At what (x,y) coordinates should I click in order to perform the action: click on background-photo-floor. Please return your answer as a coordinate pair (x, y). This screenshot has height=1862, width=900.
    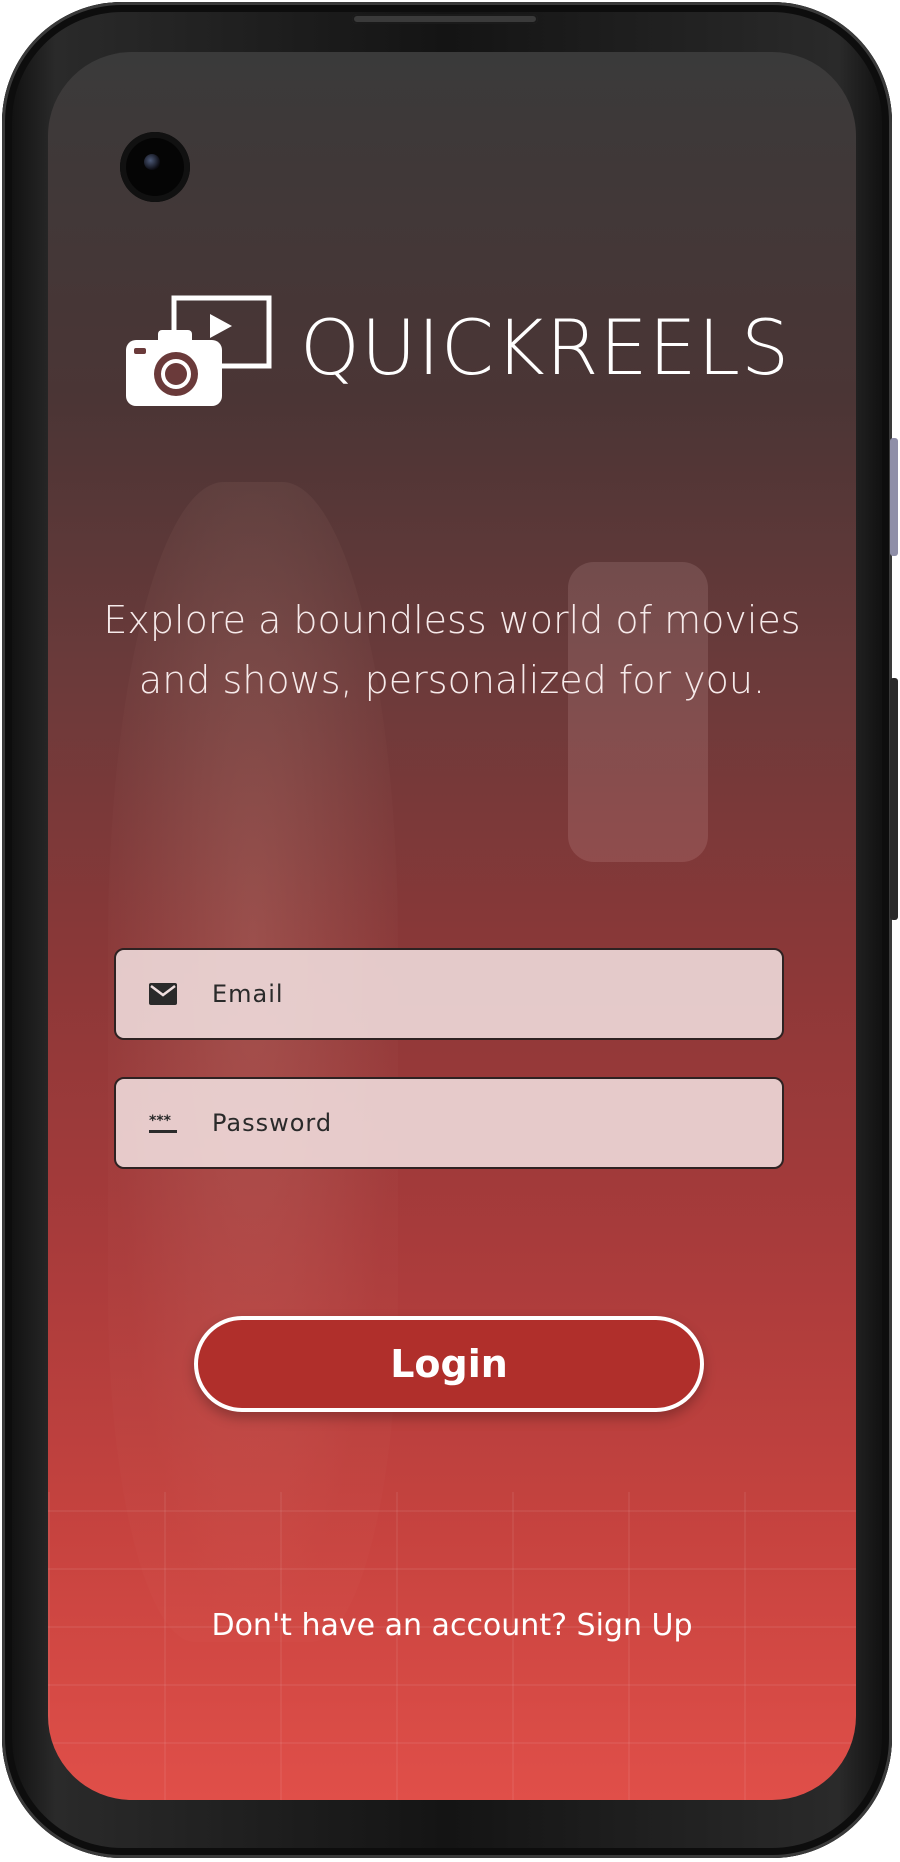
    Looking at the image, I should click on (452, 1646).